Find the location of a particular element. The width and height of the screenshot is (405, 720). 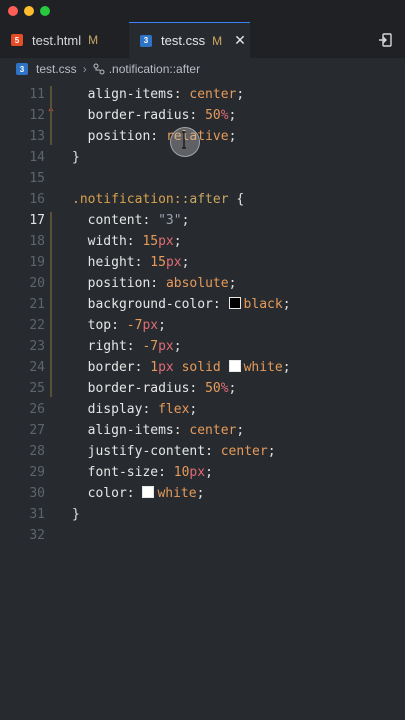

line-number: 14 is located at coordinates (37, 157).